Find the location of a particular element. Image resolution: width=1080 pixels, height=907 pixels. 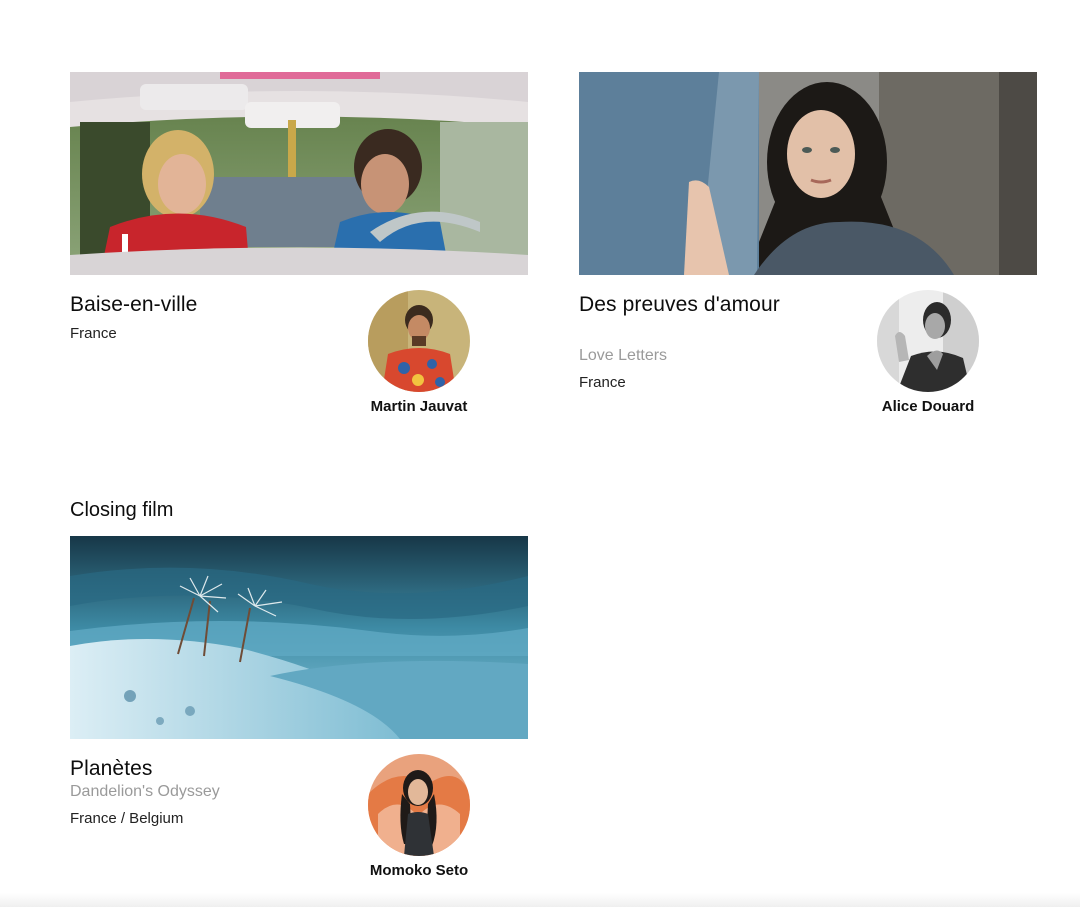

car-scene-image is located at coordinates (299, 173).